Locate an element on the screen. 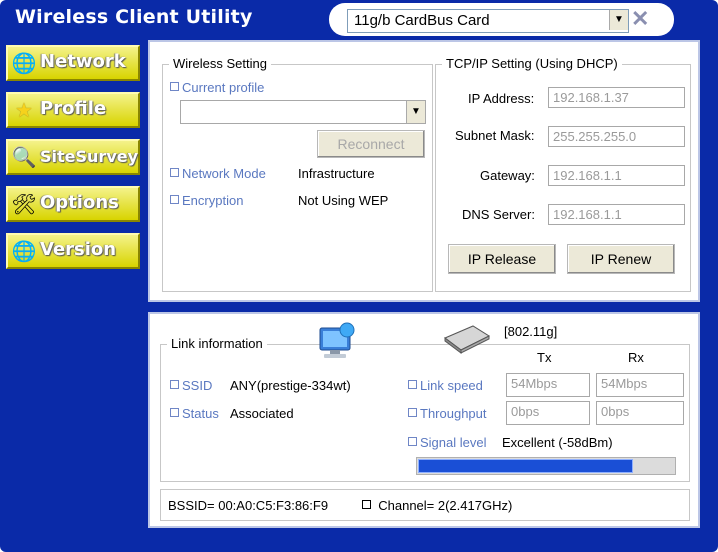 The image size is (718, 552). throughput-rx-field: 0bps is located at coordinates (640, 413).